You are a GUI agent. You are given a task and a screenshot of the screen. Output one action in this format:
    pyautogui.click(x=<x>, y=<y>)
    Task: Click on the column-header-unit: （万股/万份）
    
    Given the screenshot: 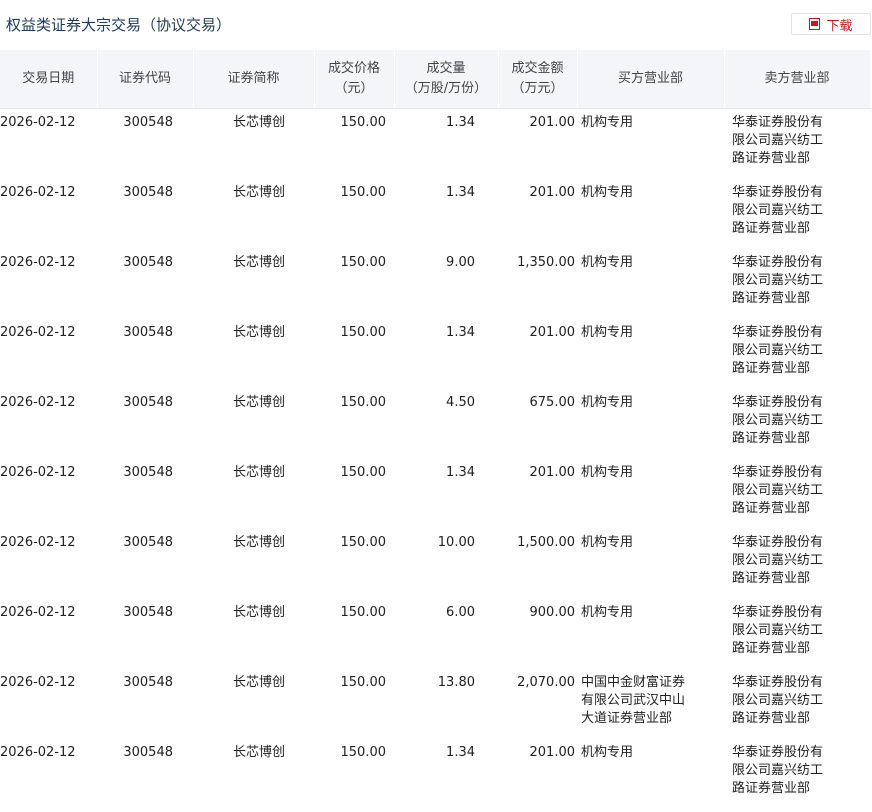 What is the action you would take?
    pyautogui.click(x=446, y=88)
    